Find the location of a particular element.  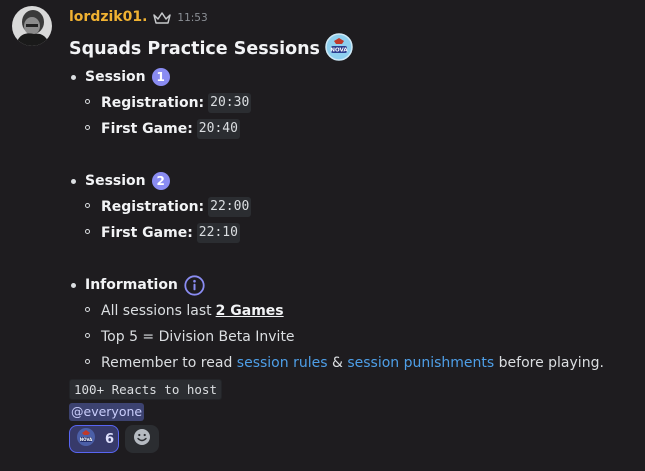

session-punishments-link: session punishments is located at coordinates (420, 363).